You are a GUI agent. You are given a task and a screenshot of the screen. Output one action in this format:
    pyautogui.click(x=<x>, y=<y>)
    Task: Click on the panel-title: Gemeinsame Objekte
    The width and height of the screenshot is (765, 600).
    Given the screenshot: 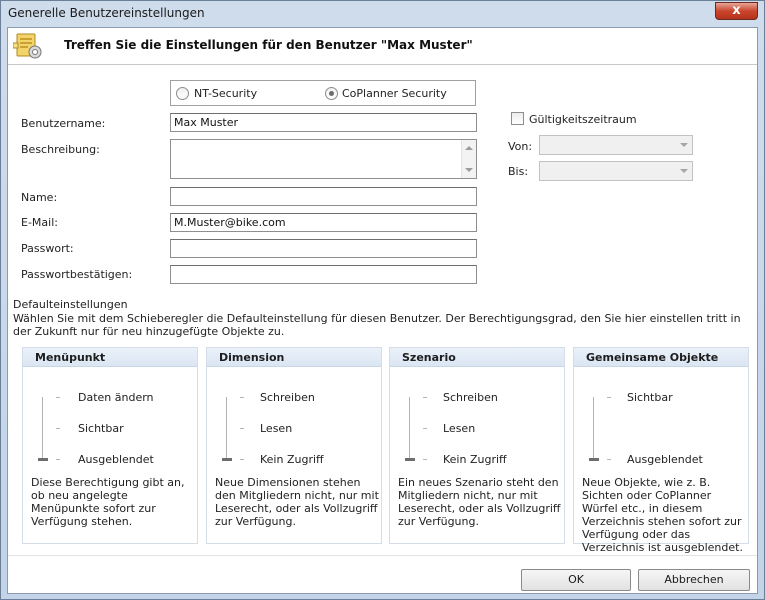 What is the action you would take?
    pyautogui.click(x=661, y=357)
    